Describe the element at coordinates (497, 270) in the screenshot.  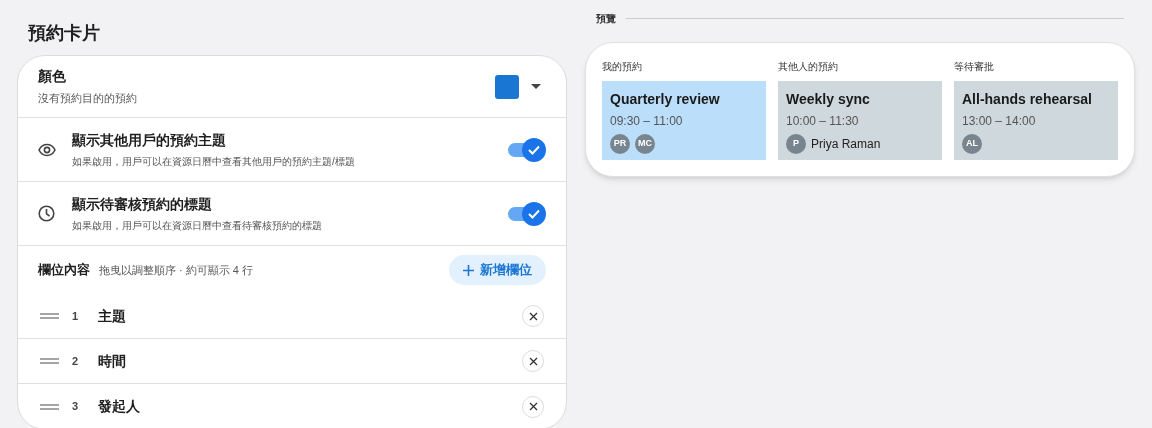
I see `add-field-button: 新增欄位` at that location.